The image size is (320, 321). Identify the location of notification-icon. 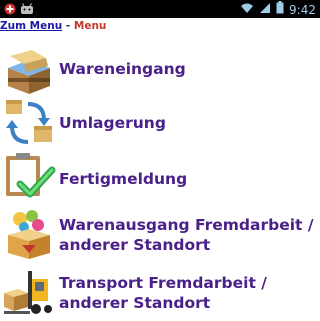
(10, 11).